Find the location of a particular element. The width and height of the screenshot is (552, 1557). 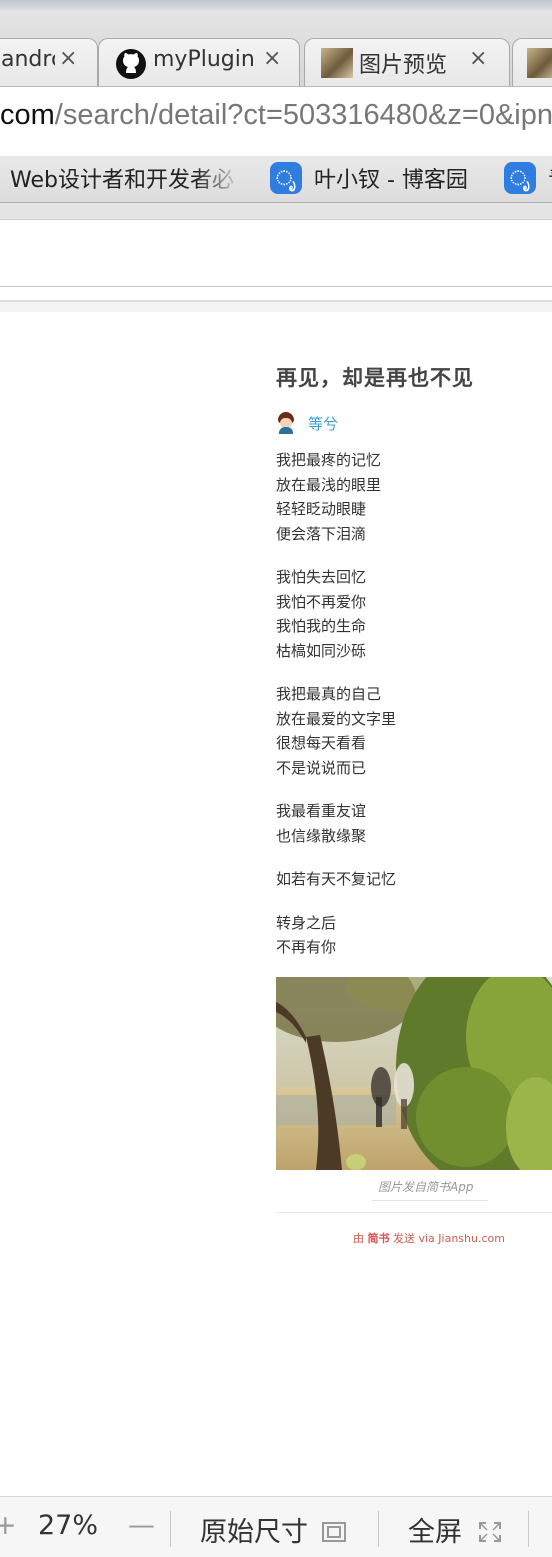

fullscreen-label: 全屏 is located at coordinates (435, 1532).